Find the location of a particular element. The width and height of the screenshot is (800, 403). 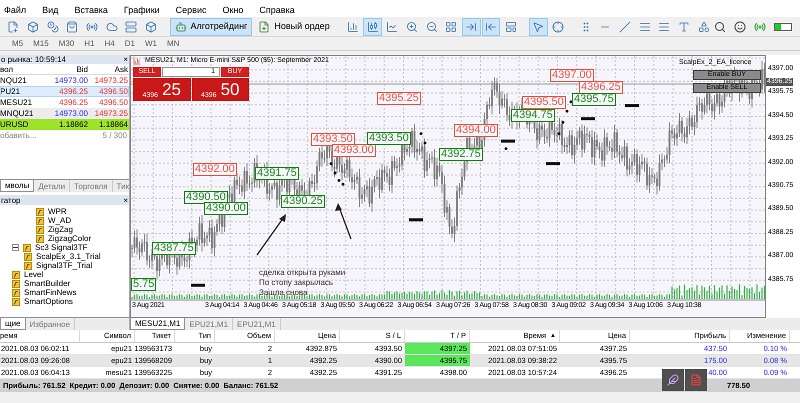

toolbar-button: Алготрейдинг is located at coordinates (211, 27).